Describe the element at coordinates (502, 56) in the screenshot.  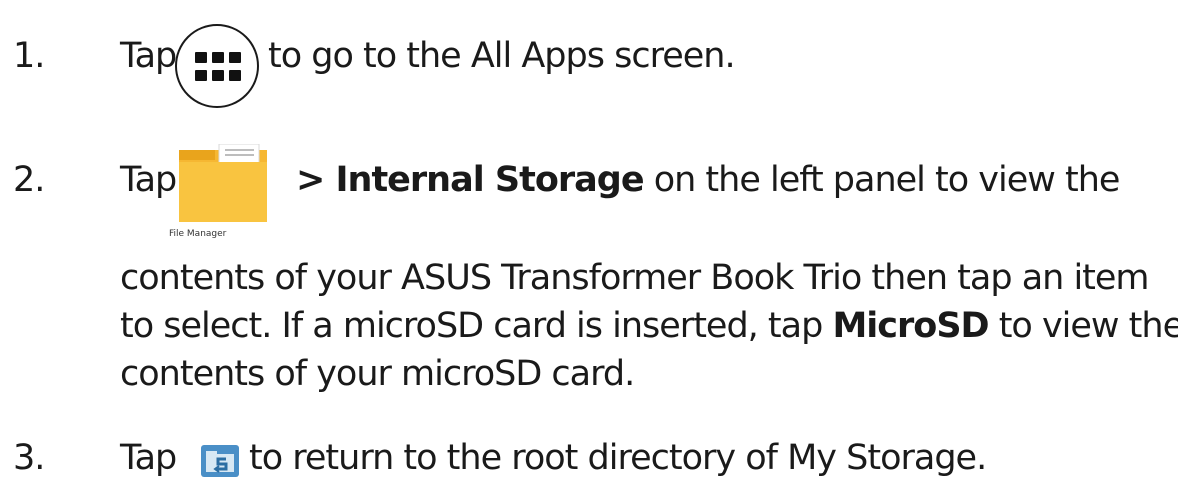
I see `step-text-after: to go to the All Apps screen.` at that location.